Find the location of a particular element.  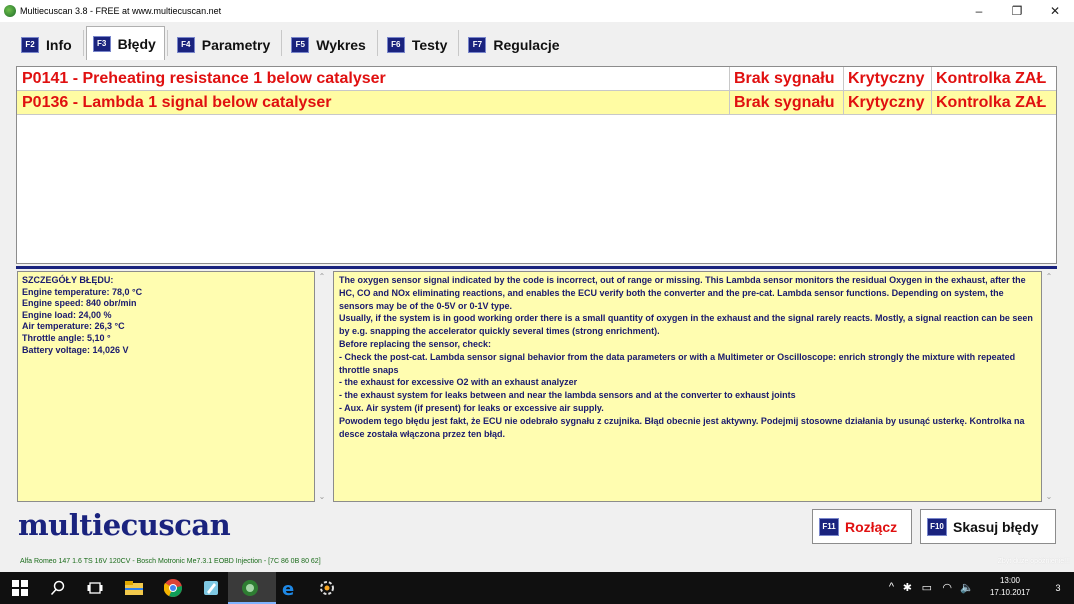

settings-tool-icon is located at coordinates (327, 588).